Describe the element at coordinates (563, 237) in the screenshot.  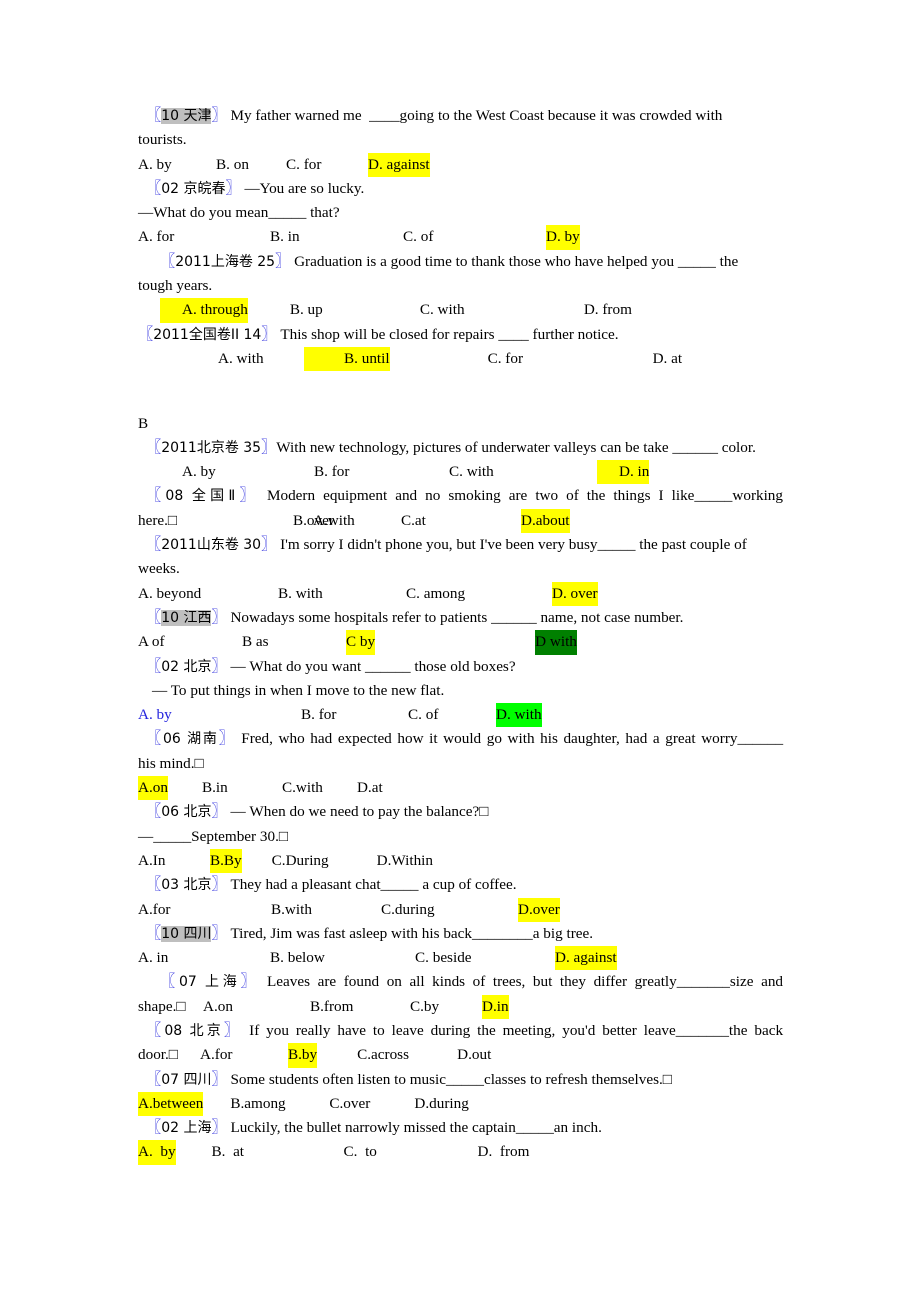
I see `option-d-answer: D. by` at that location.